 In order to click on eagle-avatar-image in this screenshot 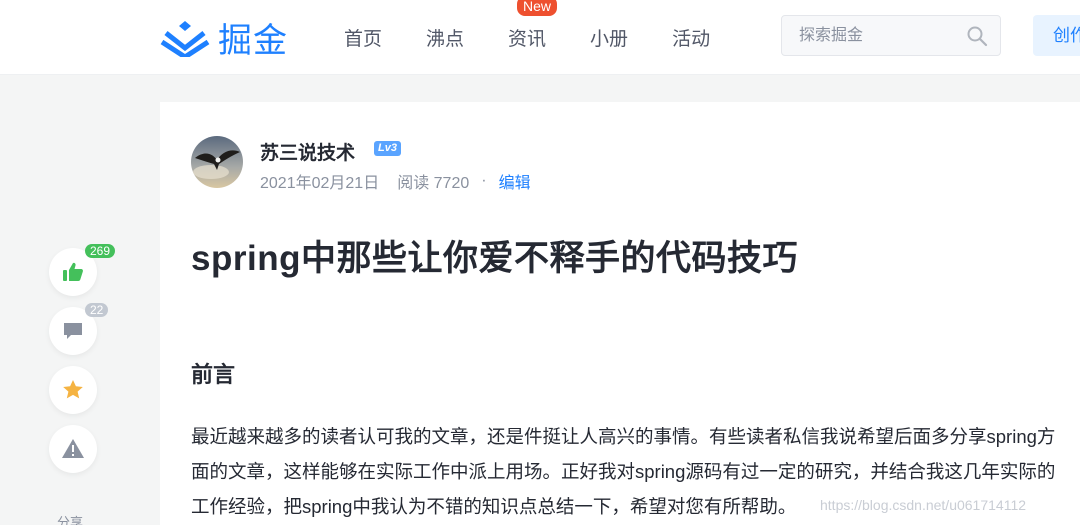, I will do `click(217, 162)`.